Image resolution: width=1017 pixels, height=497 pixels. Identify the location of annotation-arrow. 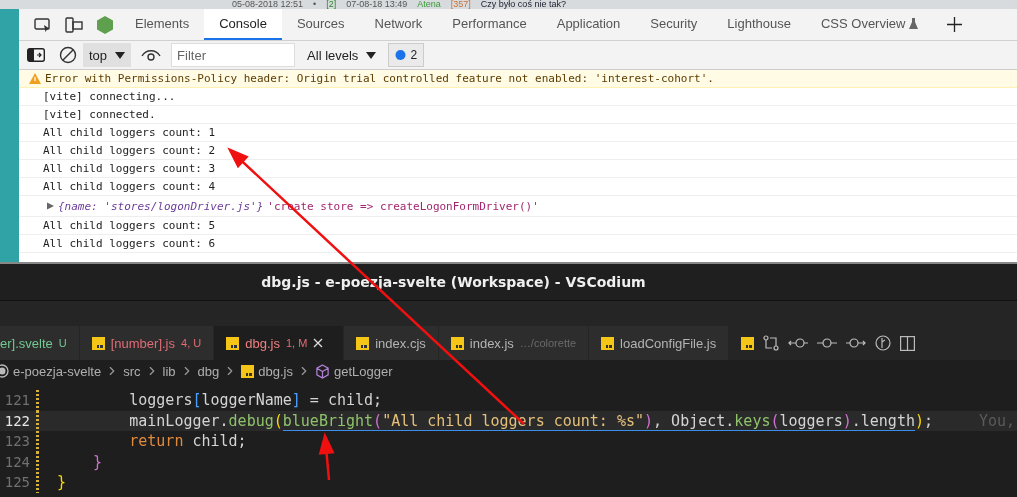
(327, 458).